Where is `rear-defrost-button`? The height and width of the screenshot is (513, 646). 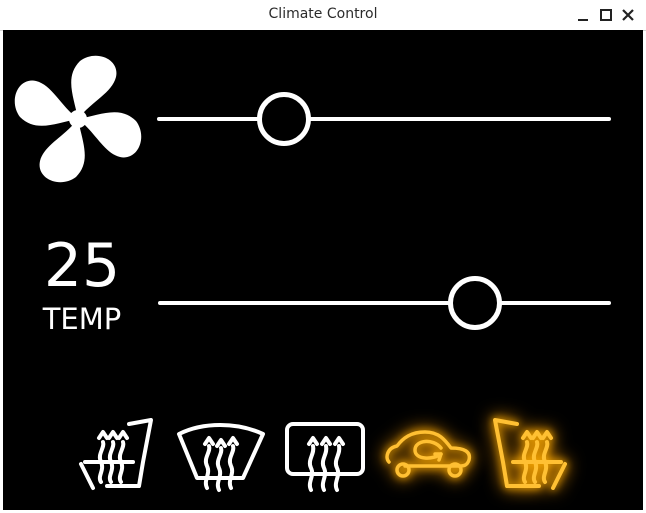
rear-defrost-button is located at coordinates (324, 456).